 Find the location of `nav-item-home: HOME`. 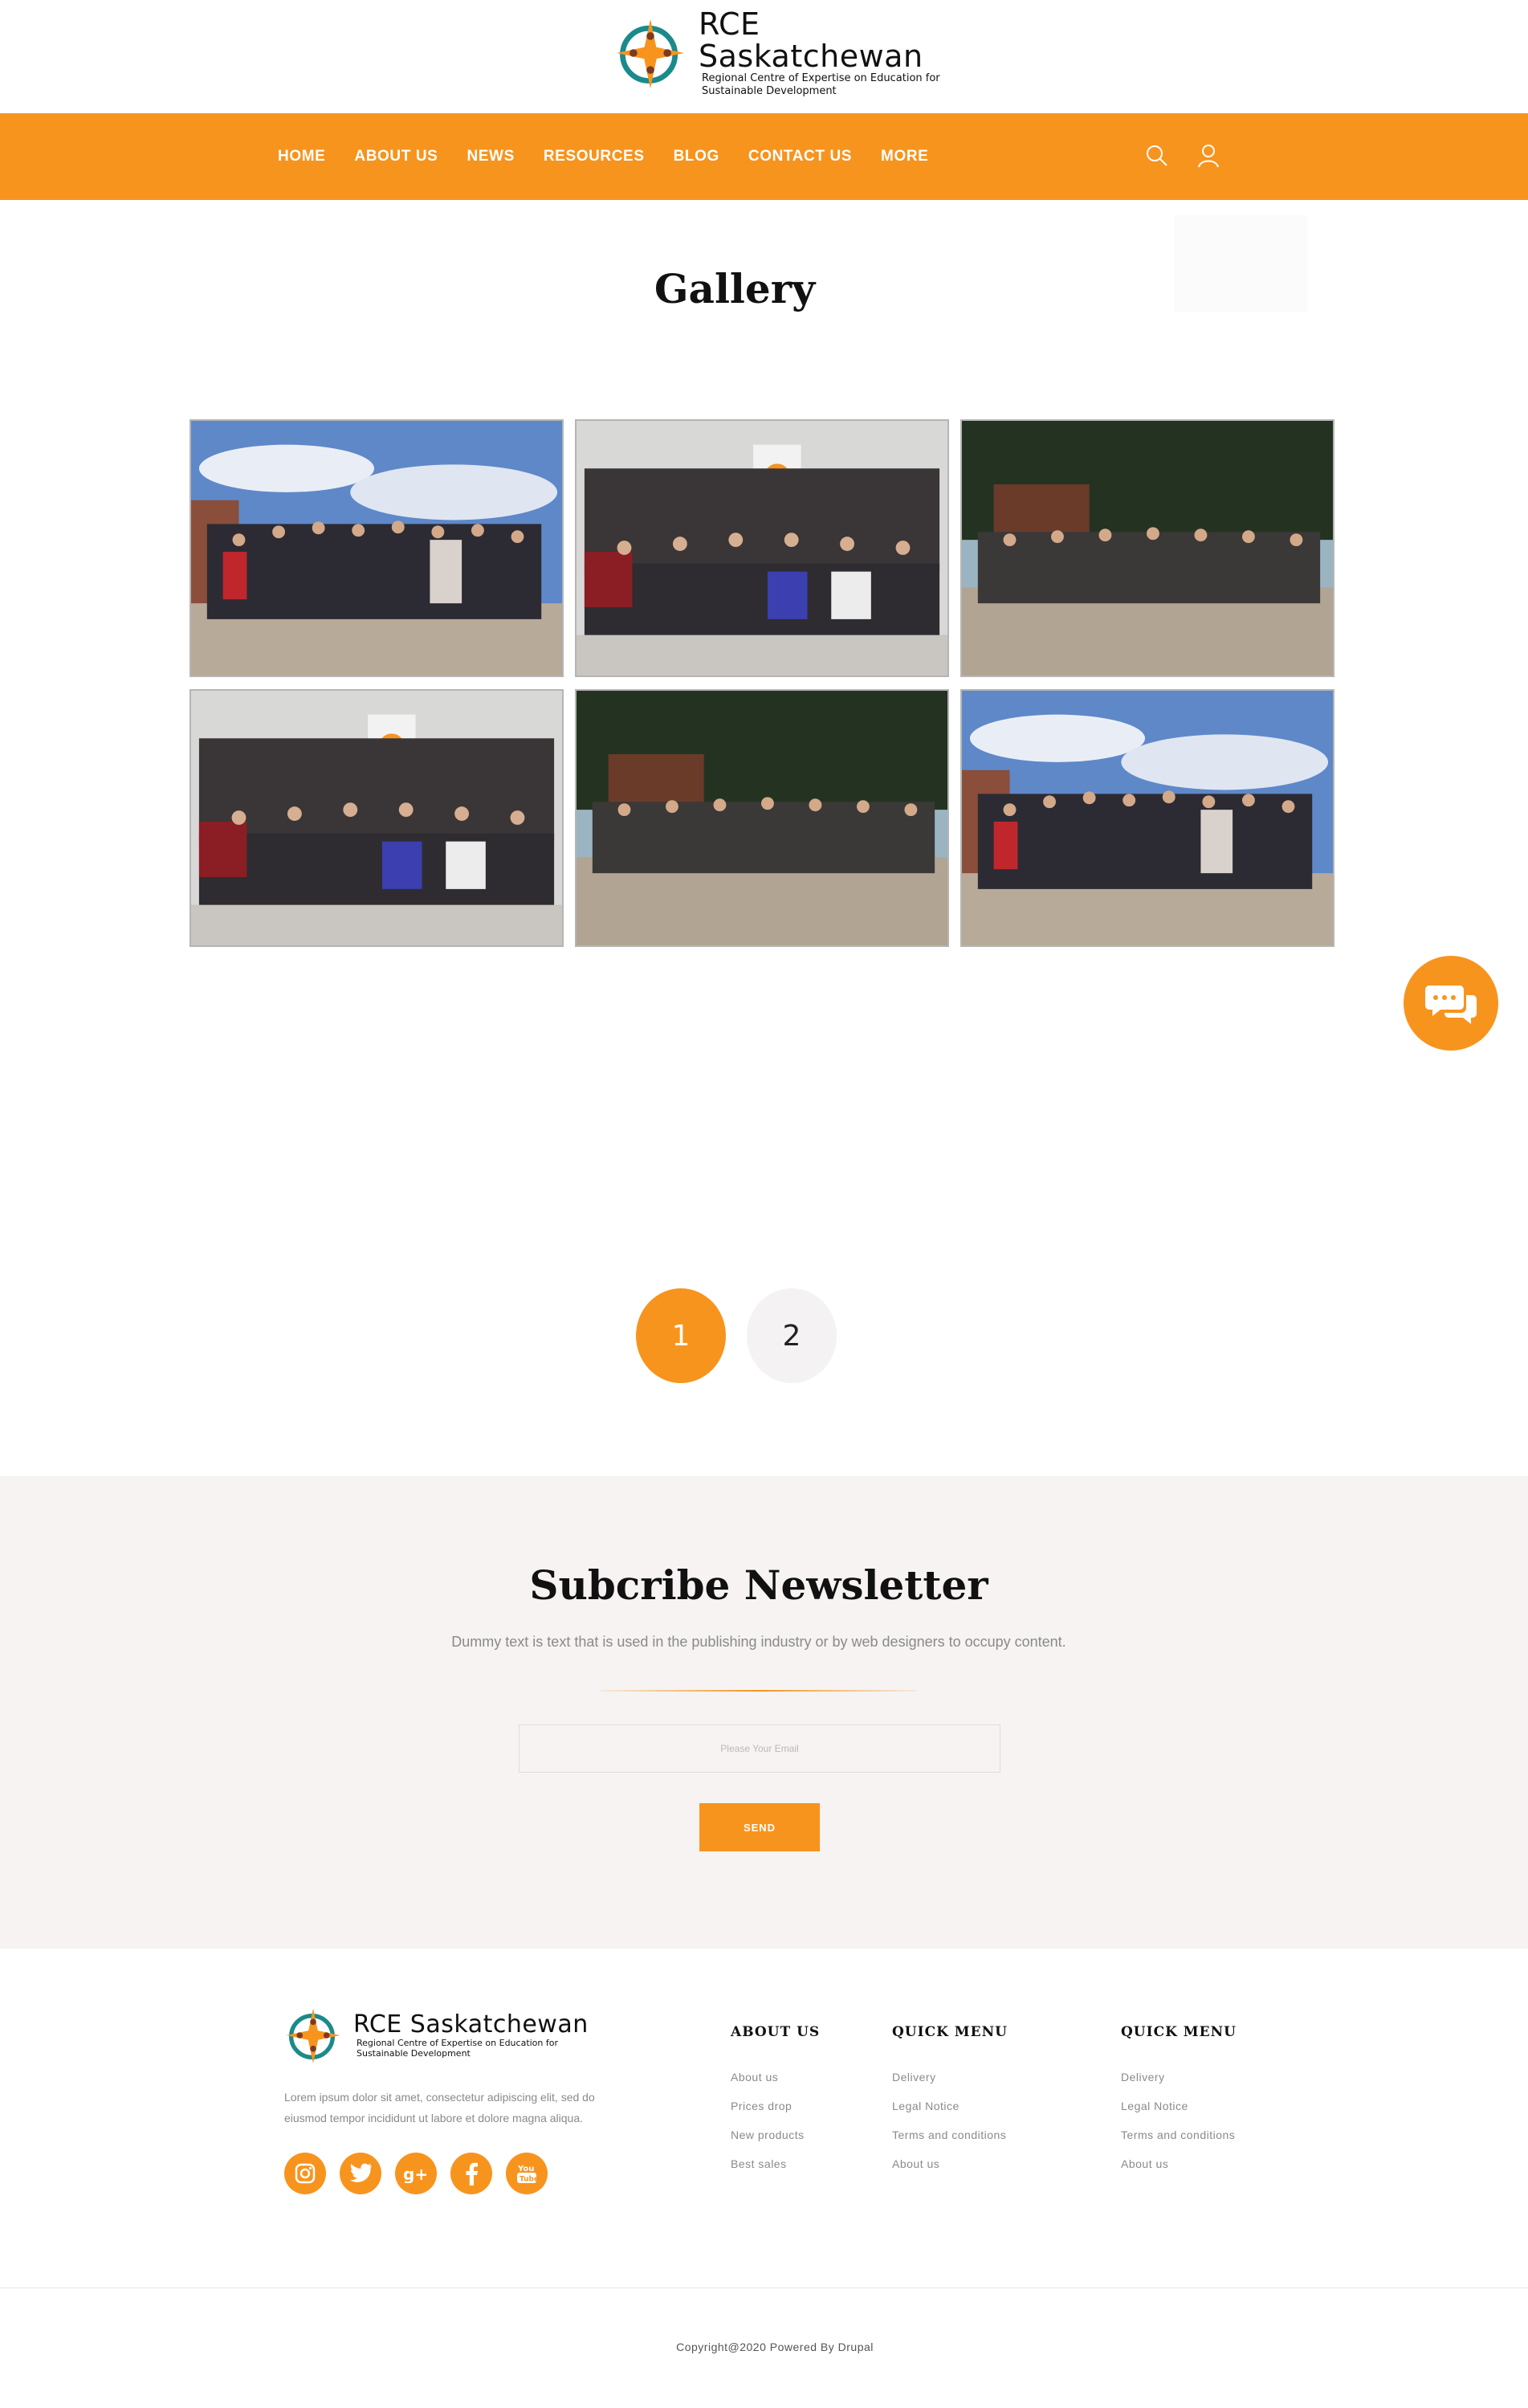

nav-item-home: HOME is located at coordinates (301, 156).